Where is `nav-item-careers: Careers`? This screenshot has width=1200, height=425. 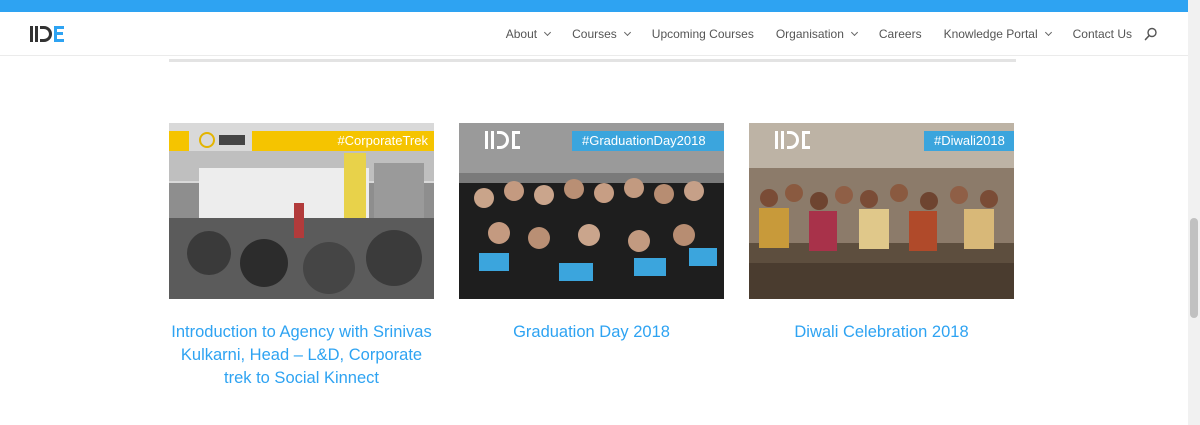
nav-item-careers: Careers is located at coordinates (900, 34).